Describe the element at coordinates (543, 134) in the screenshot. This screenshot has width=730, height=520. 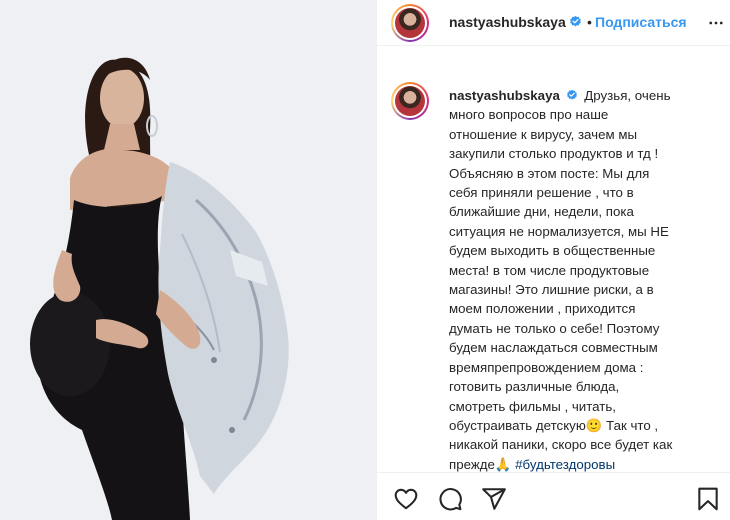
I see `caption-line: отношение к вирусу, зачем мы` at that location.